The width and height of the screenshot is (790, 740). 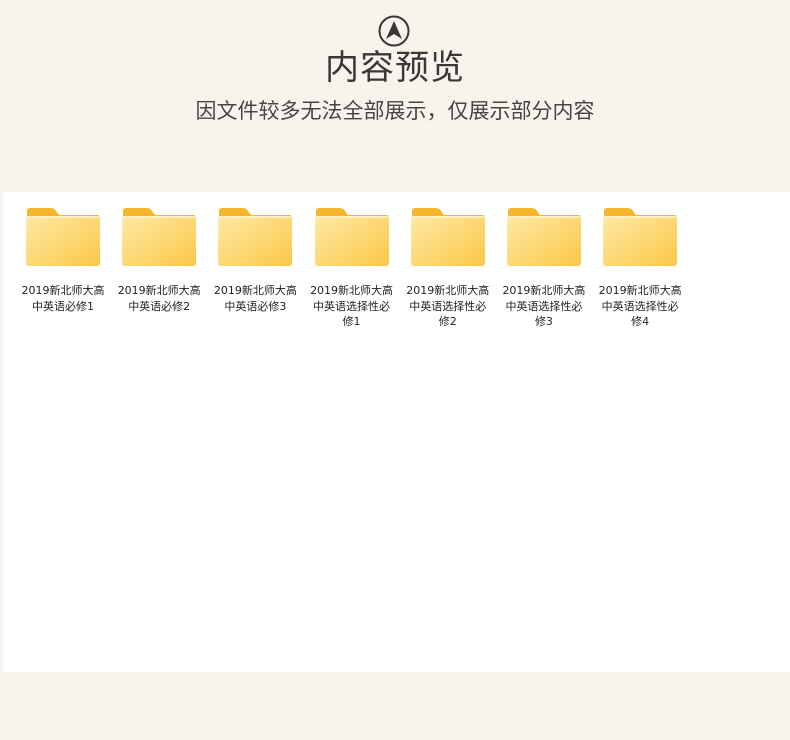 I want to click on folder-label: 2019新北师大高中英语必修2, so click(x=159, y=298).